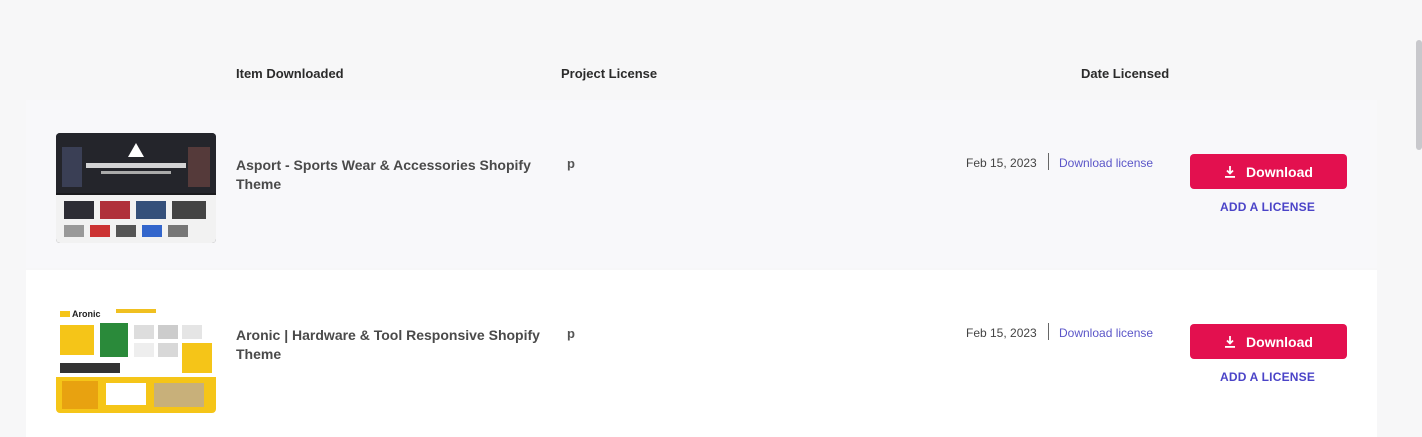 The height and width of the screenshot is (437, 1422). I want to click on scrollbar, so click(1419, 95).